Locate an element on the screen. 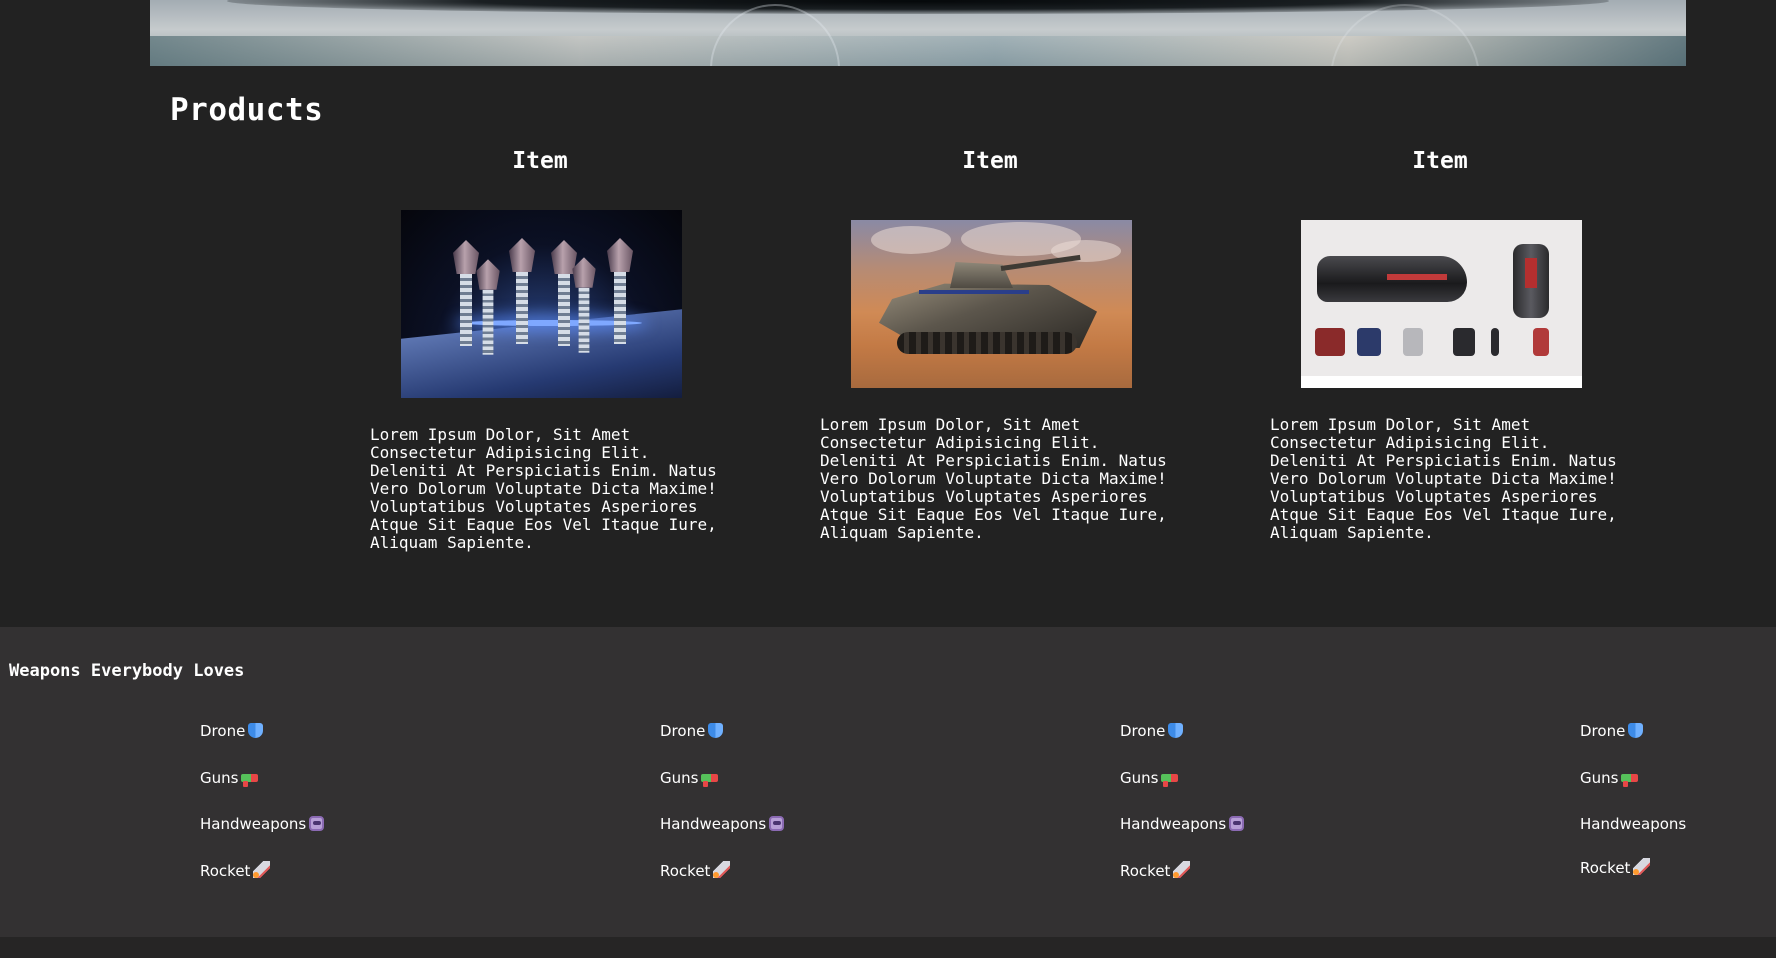  product-image-tank is located at coordinates (991, 304).